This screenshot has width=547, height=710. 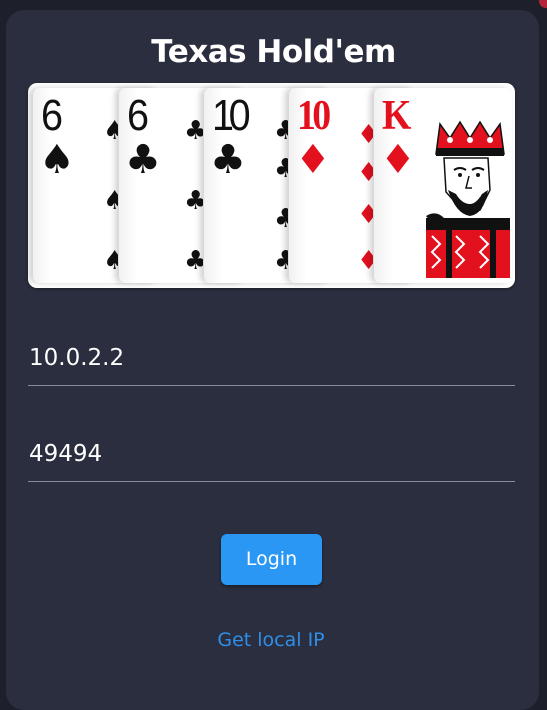 I want to click on get-local-ip-link: Get local IP, so click(x=271, y=640).